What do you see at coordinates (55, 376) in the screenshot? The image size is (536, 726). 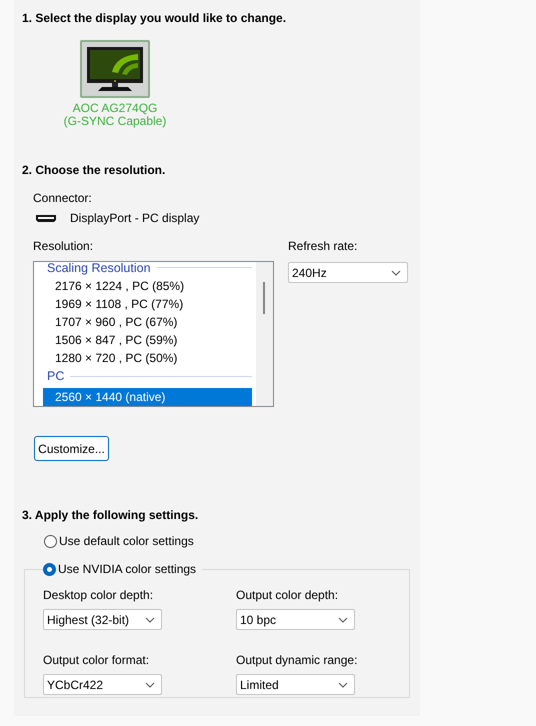 I see `group-header: PC` at bounding box center [55, 376].